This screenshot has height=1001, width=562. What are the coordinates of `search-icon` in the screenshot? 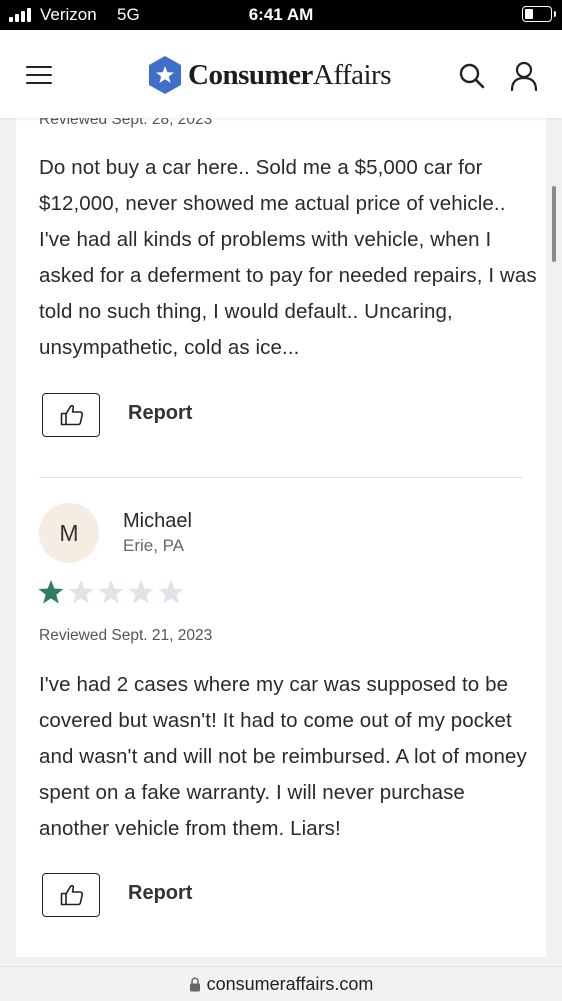 It's located at (472, 76).